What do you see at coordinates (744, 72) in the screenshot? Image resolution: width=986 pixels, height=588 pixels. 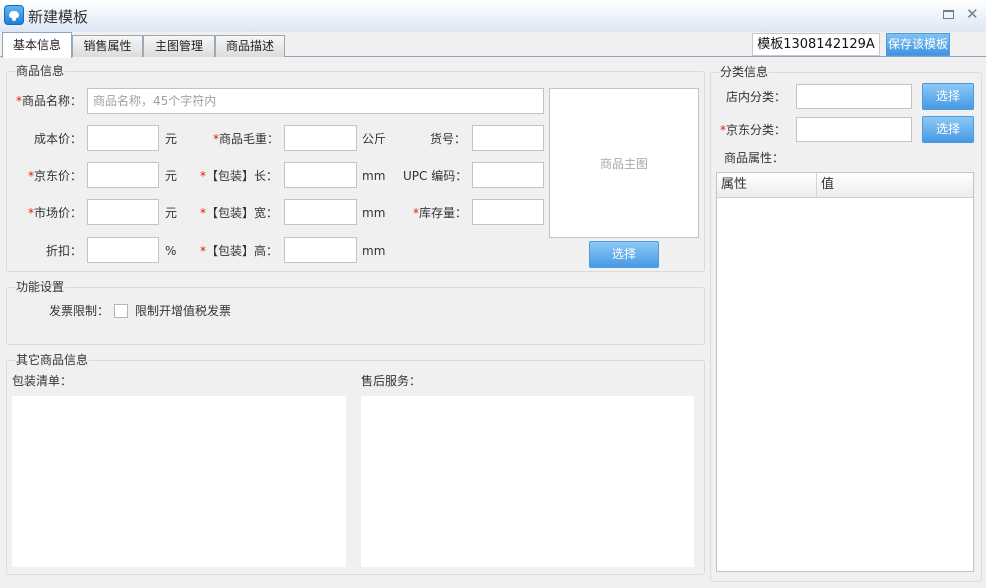 I see `category-legend: 分类信息` at bounding box center [744, 72].